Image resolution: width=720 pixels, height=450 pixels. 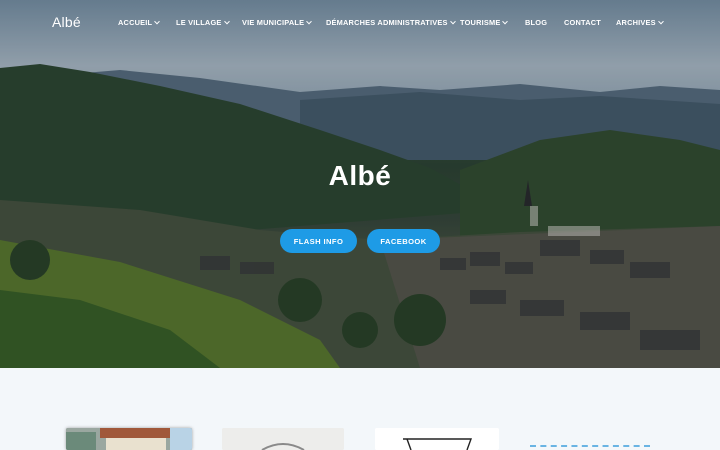 I want to click on nav-item-le-village: LE VILLAGE, so click(x=203, y=22).